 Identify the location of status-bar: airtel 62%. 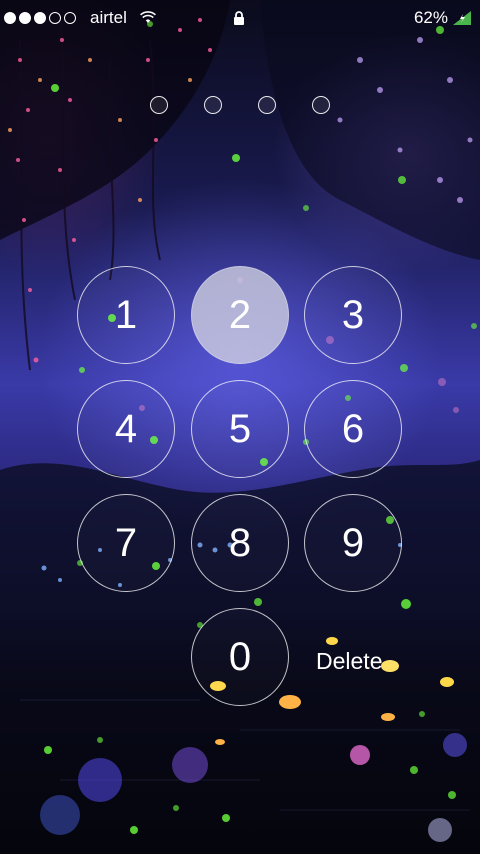
(240, 18).